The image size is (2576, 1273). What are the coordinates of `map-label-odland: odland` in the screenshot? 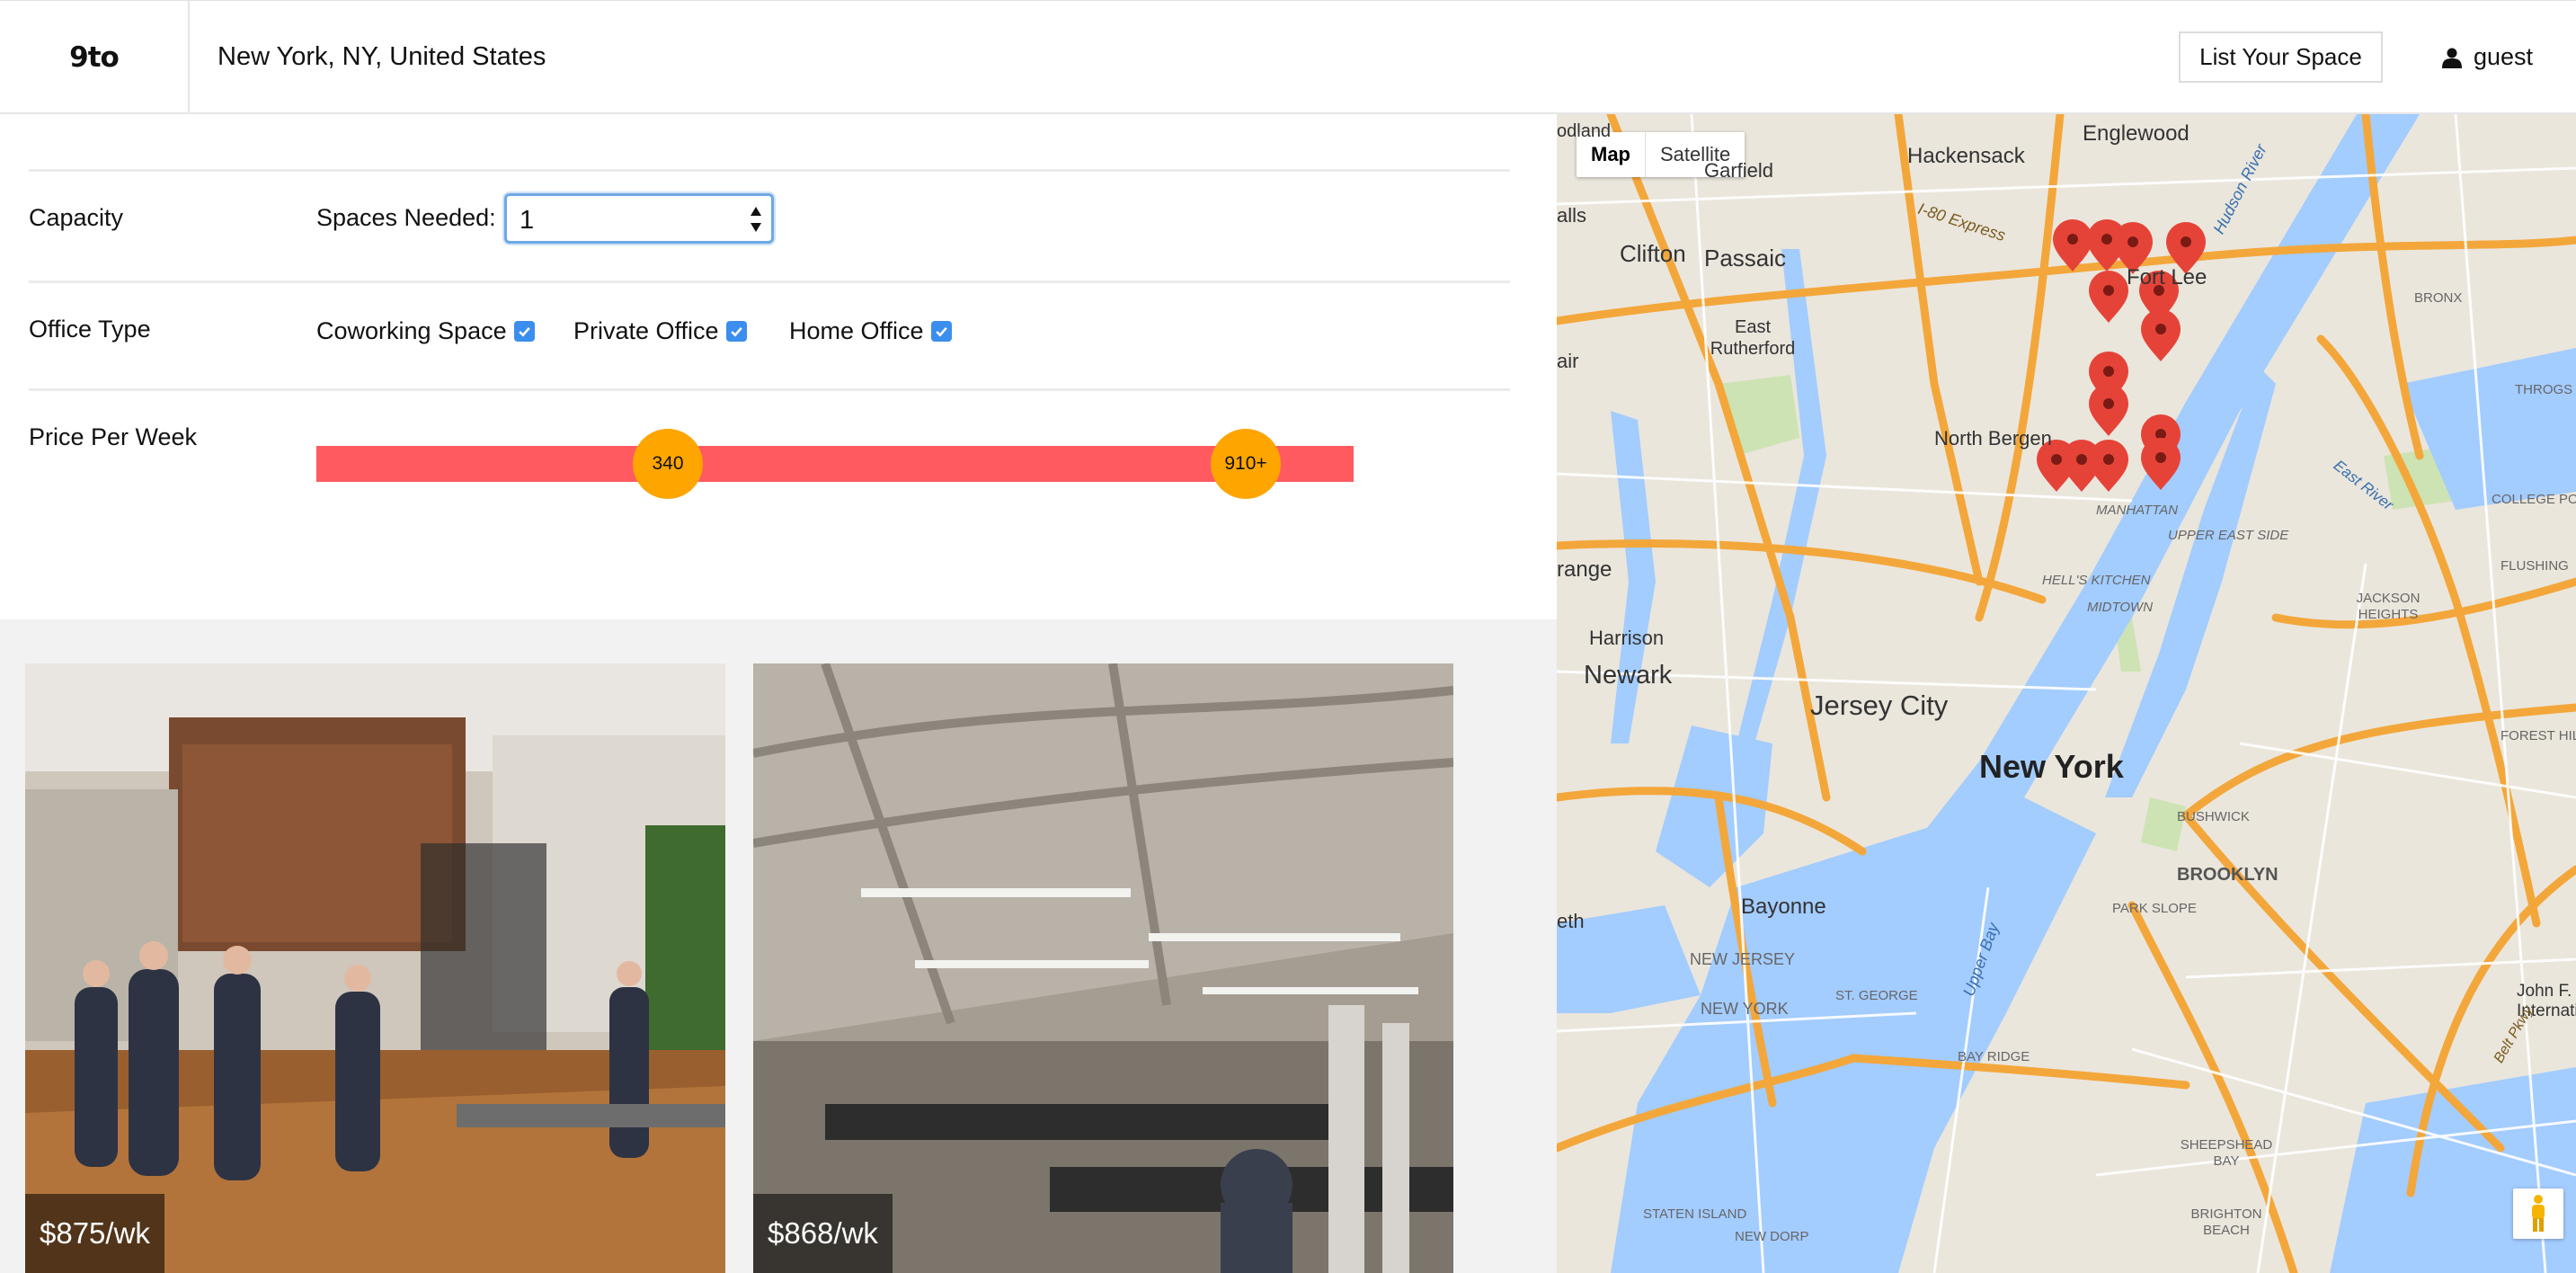 It's located at (1584, 131).